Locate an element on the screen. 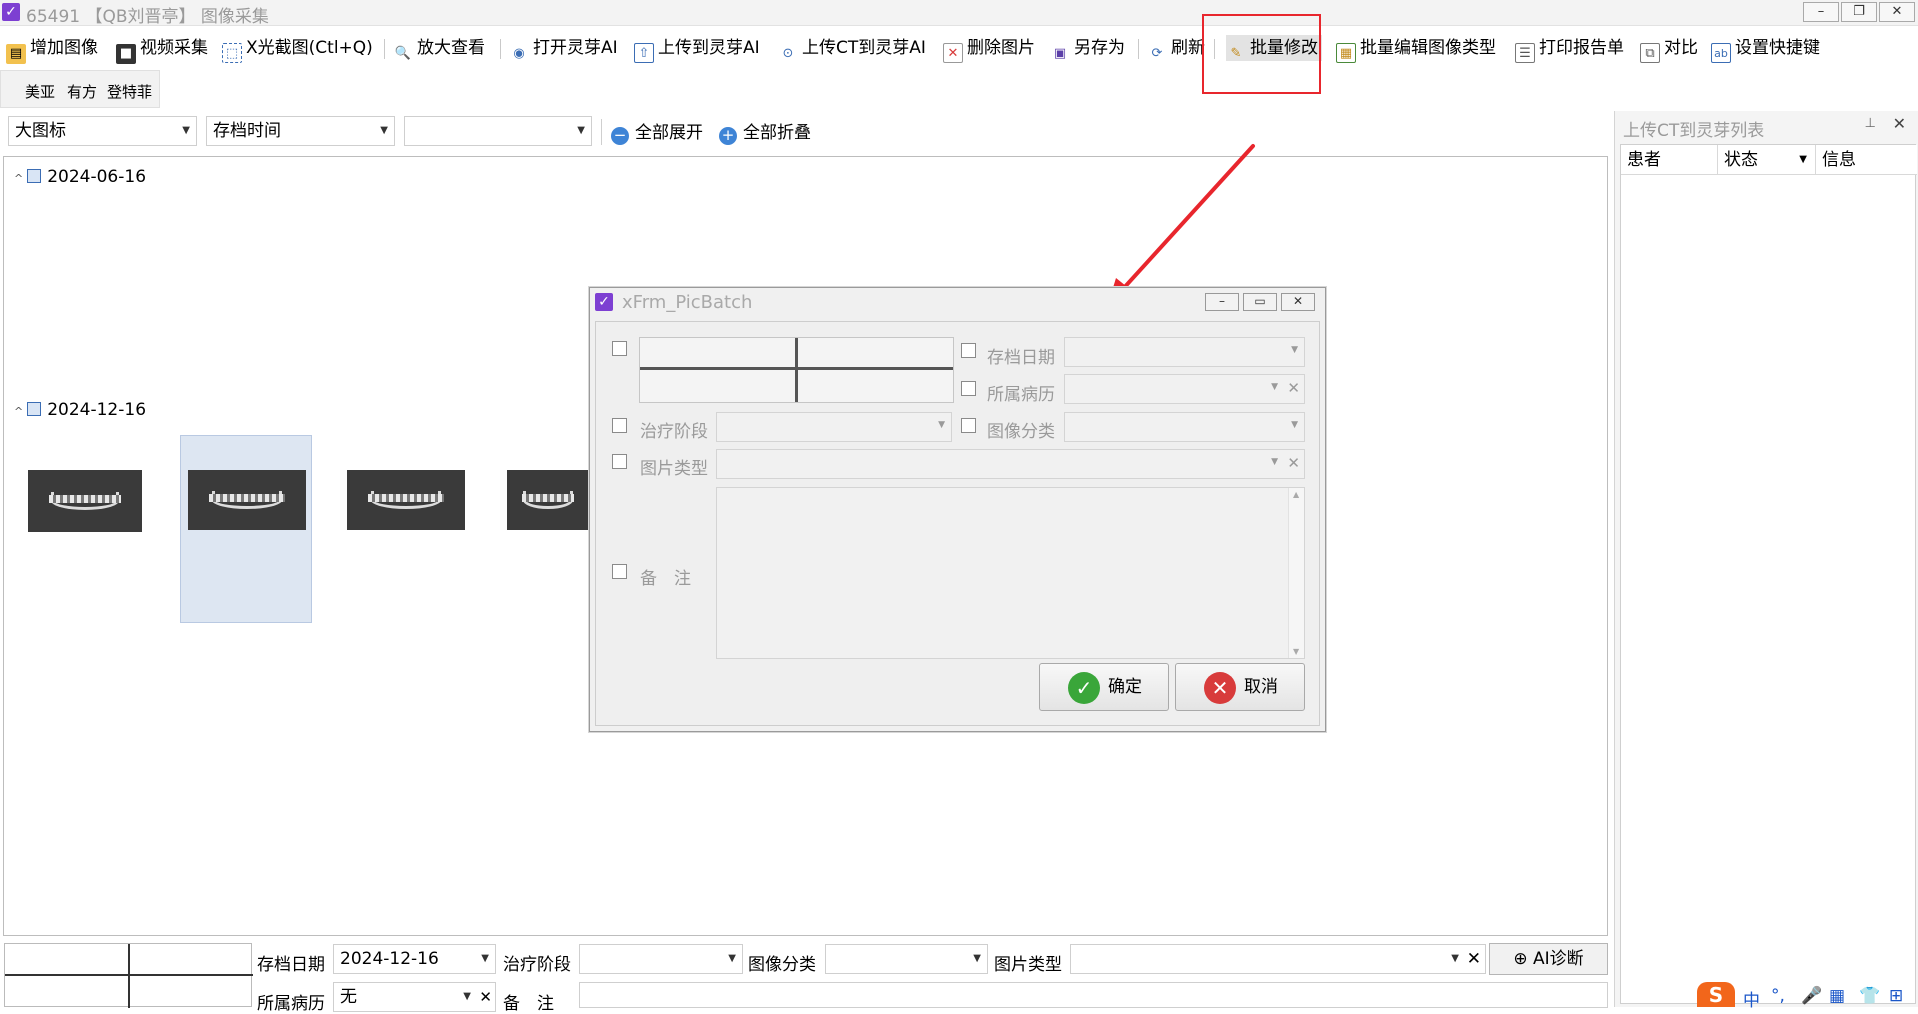 The height and width of the screenshot is (1014, 1918). treatment-stage-checkbox is located at coordinates (619, 425).